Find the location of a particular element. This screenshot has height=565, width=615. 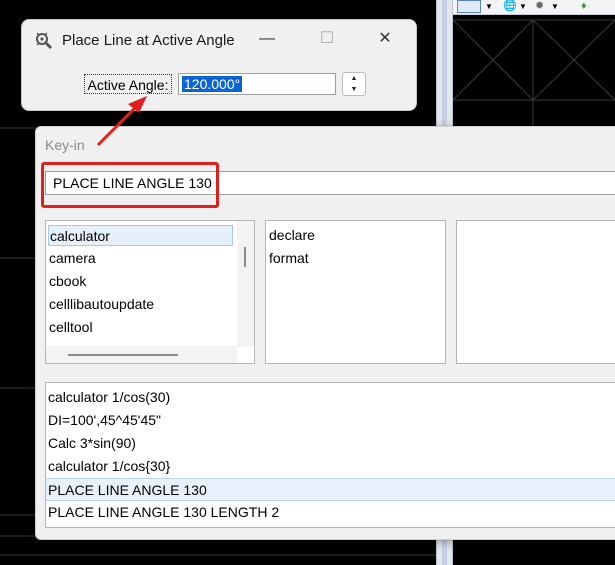

history-item-selected: PLACE LINE ANGLE 130 is located at coordinates (330, 489).